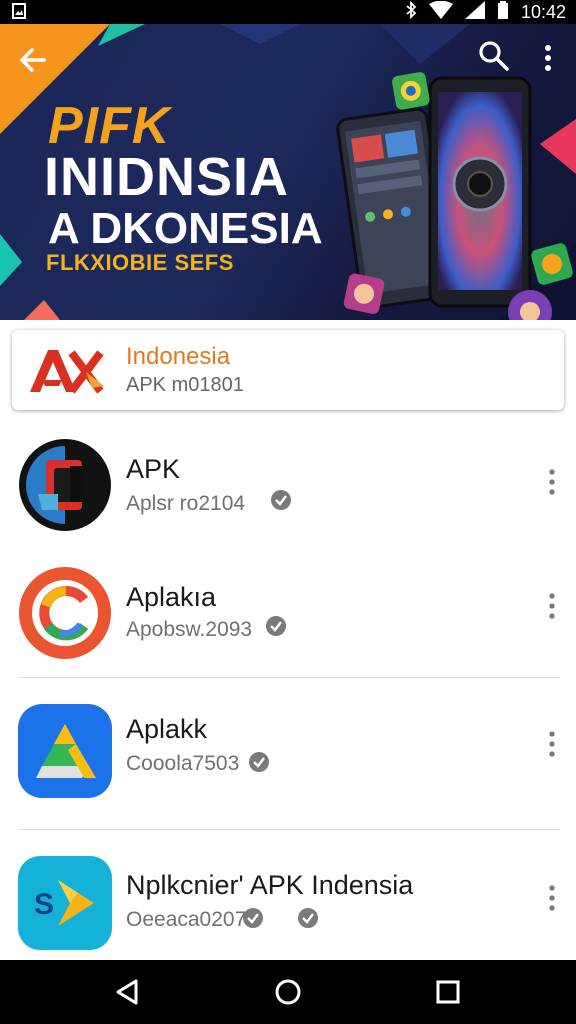 This screenshot has width=576, height=1024. I want to click on app-icon-blue-triangle, so click(65, 751).